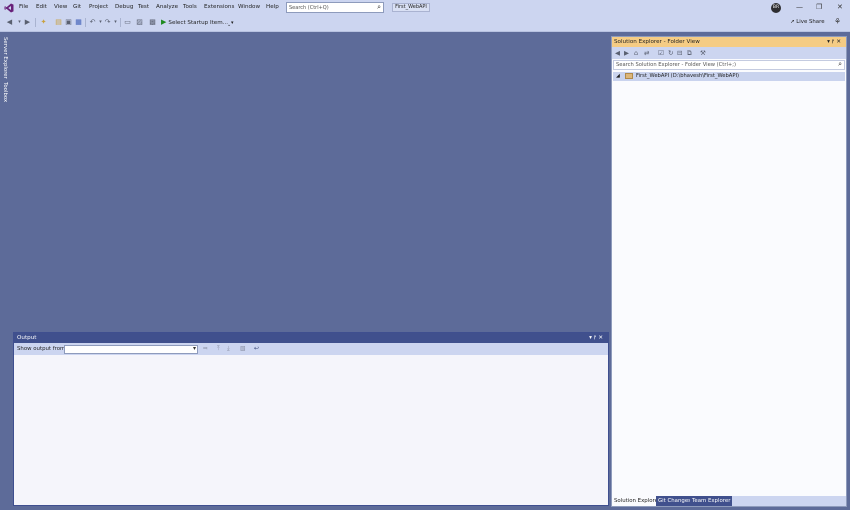 The image size is (850, 510). I want to click on menu-help: Help, so click(272, 7).